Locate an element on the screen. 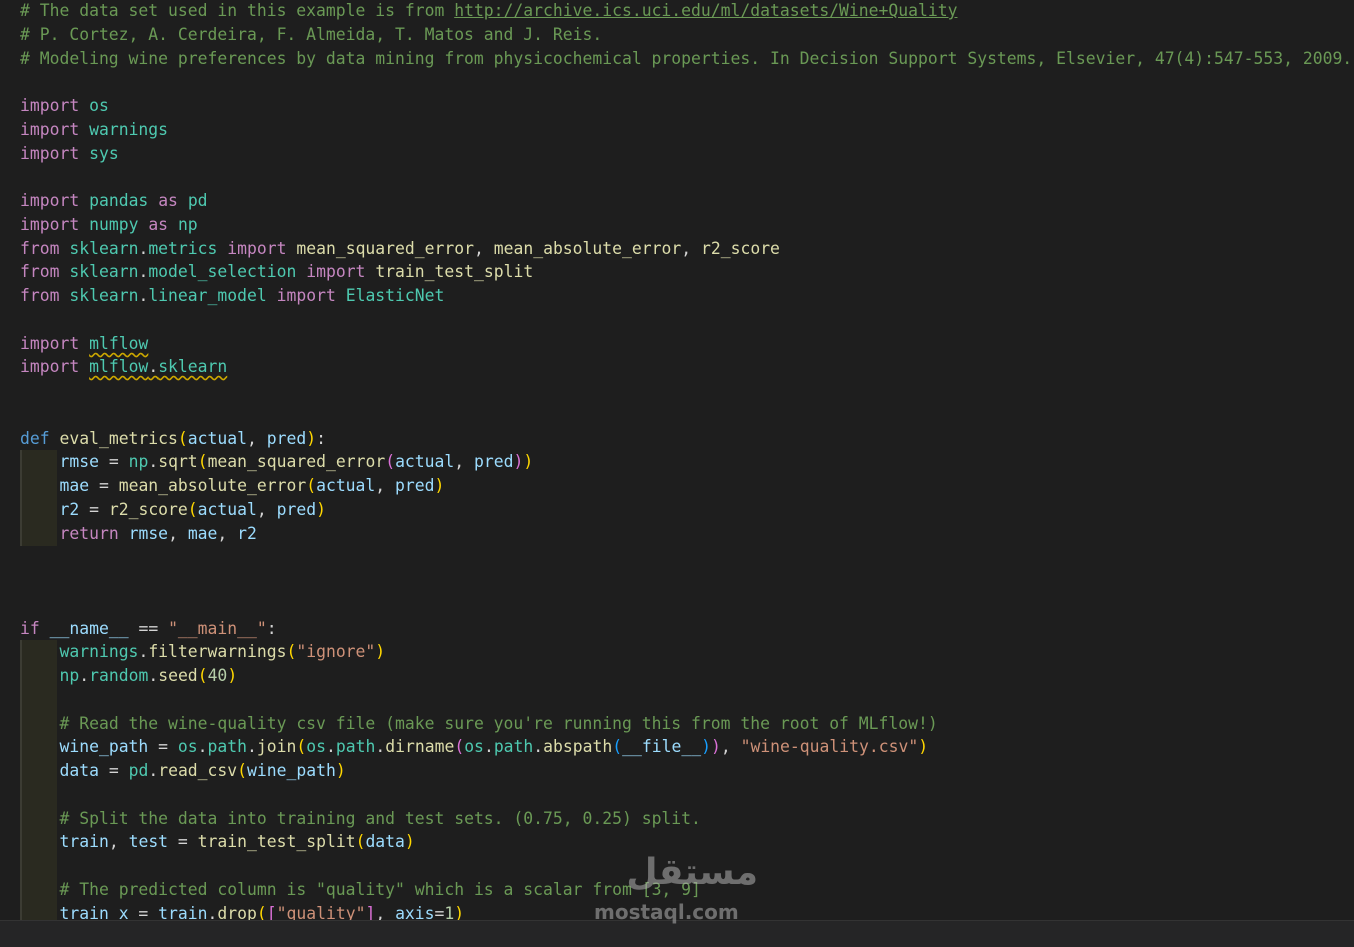 The width and height of the screenshot is (1354, 947). code-line: import numpy as np is located at coordinates (109, 225).